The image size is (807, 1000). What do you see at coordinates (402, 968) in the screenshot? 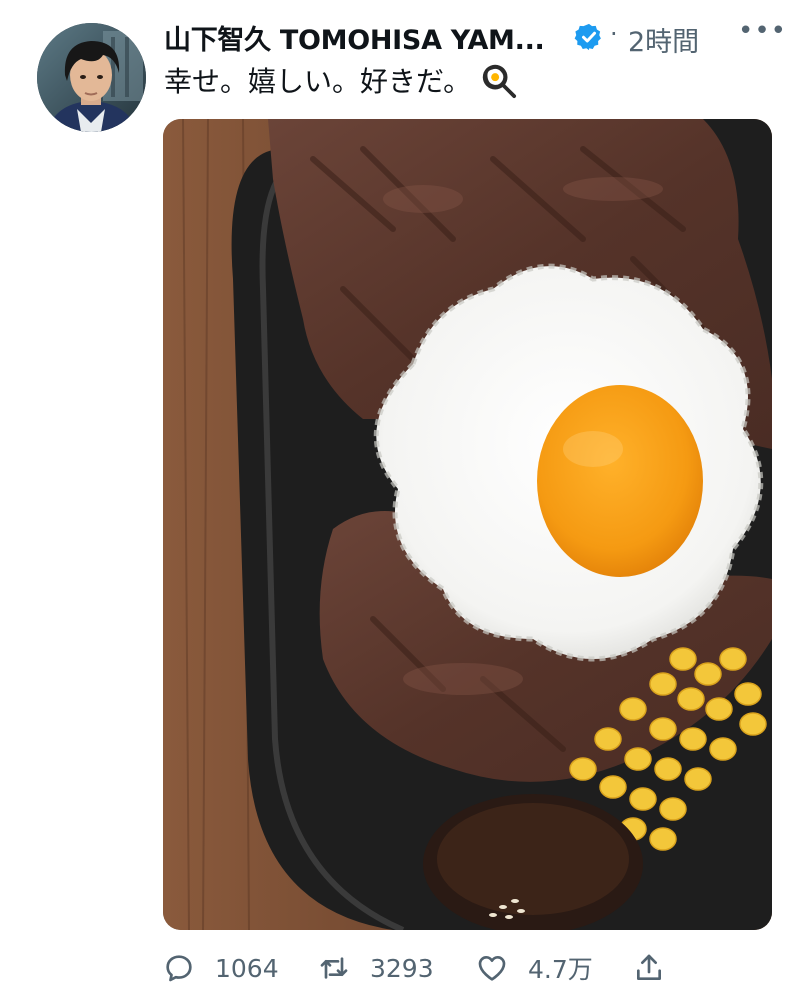
I see `repost-count: 3293` at bounding box center [402, 968].